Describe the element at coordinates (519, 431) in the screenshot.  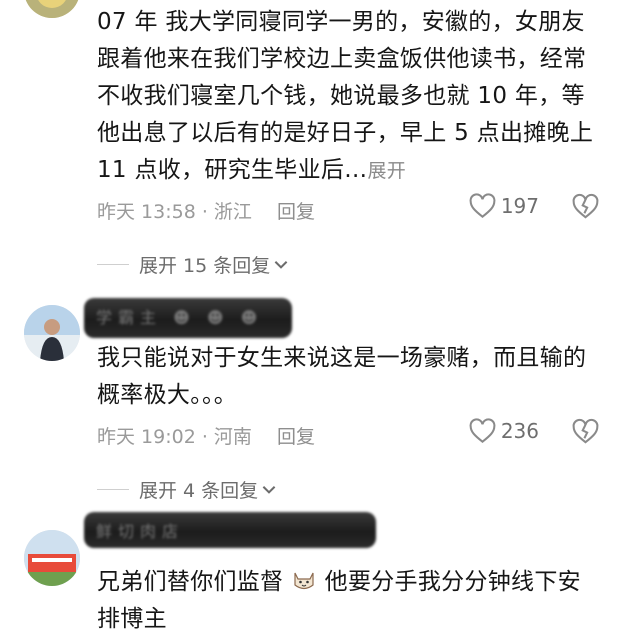
I see `like-count: 236` at that location.